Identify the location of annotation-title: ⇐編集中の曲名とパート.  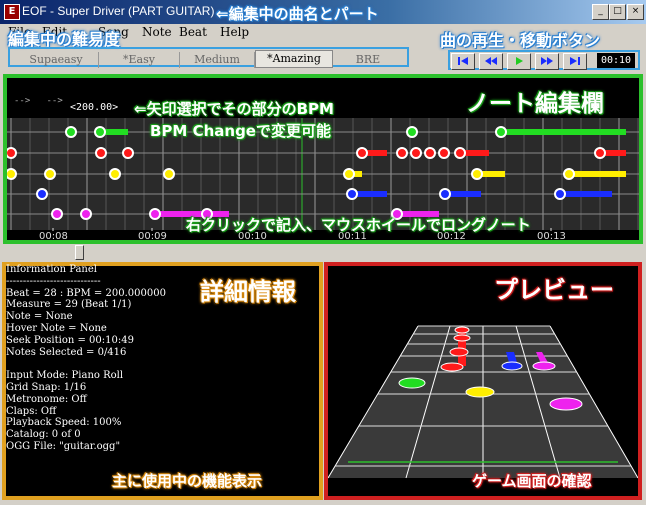
(297, 14).